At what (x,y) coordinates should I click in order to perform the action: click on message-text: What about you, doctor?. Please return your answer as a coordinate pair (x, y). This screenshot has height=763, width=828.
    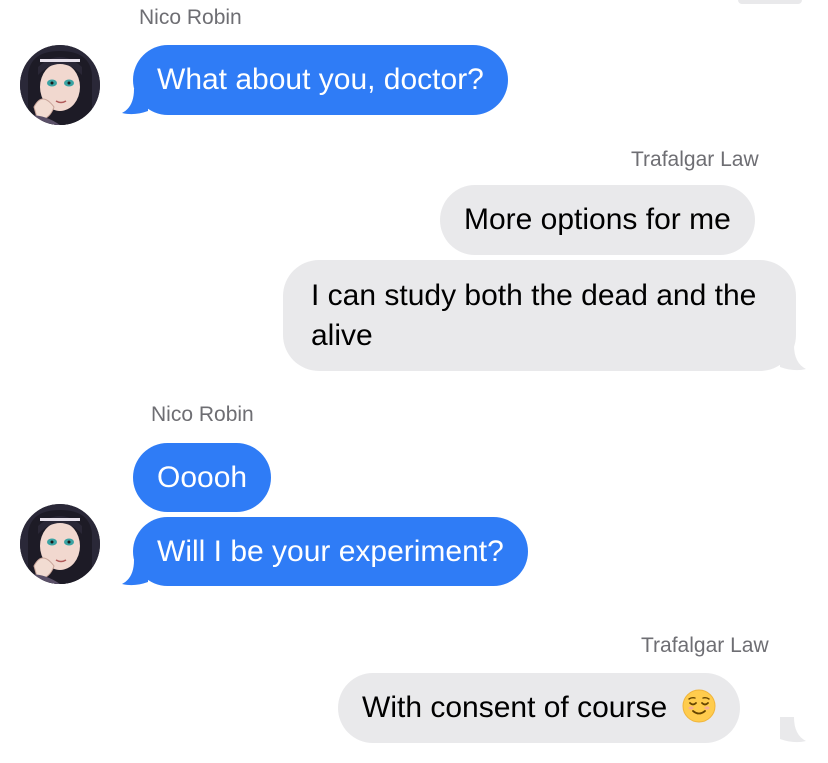
    Looking at the image, I should click on (320, 79).